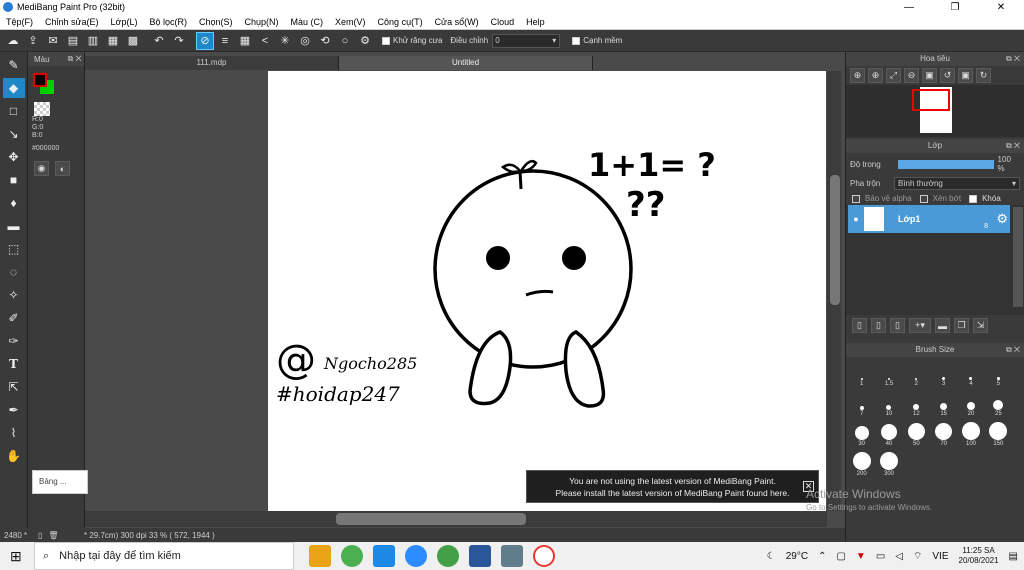  What do you see at coordinates (124, 22) in the screenshot?
I see `menu-layer: Lớp(L)` at bounding box center [124, 22].